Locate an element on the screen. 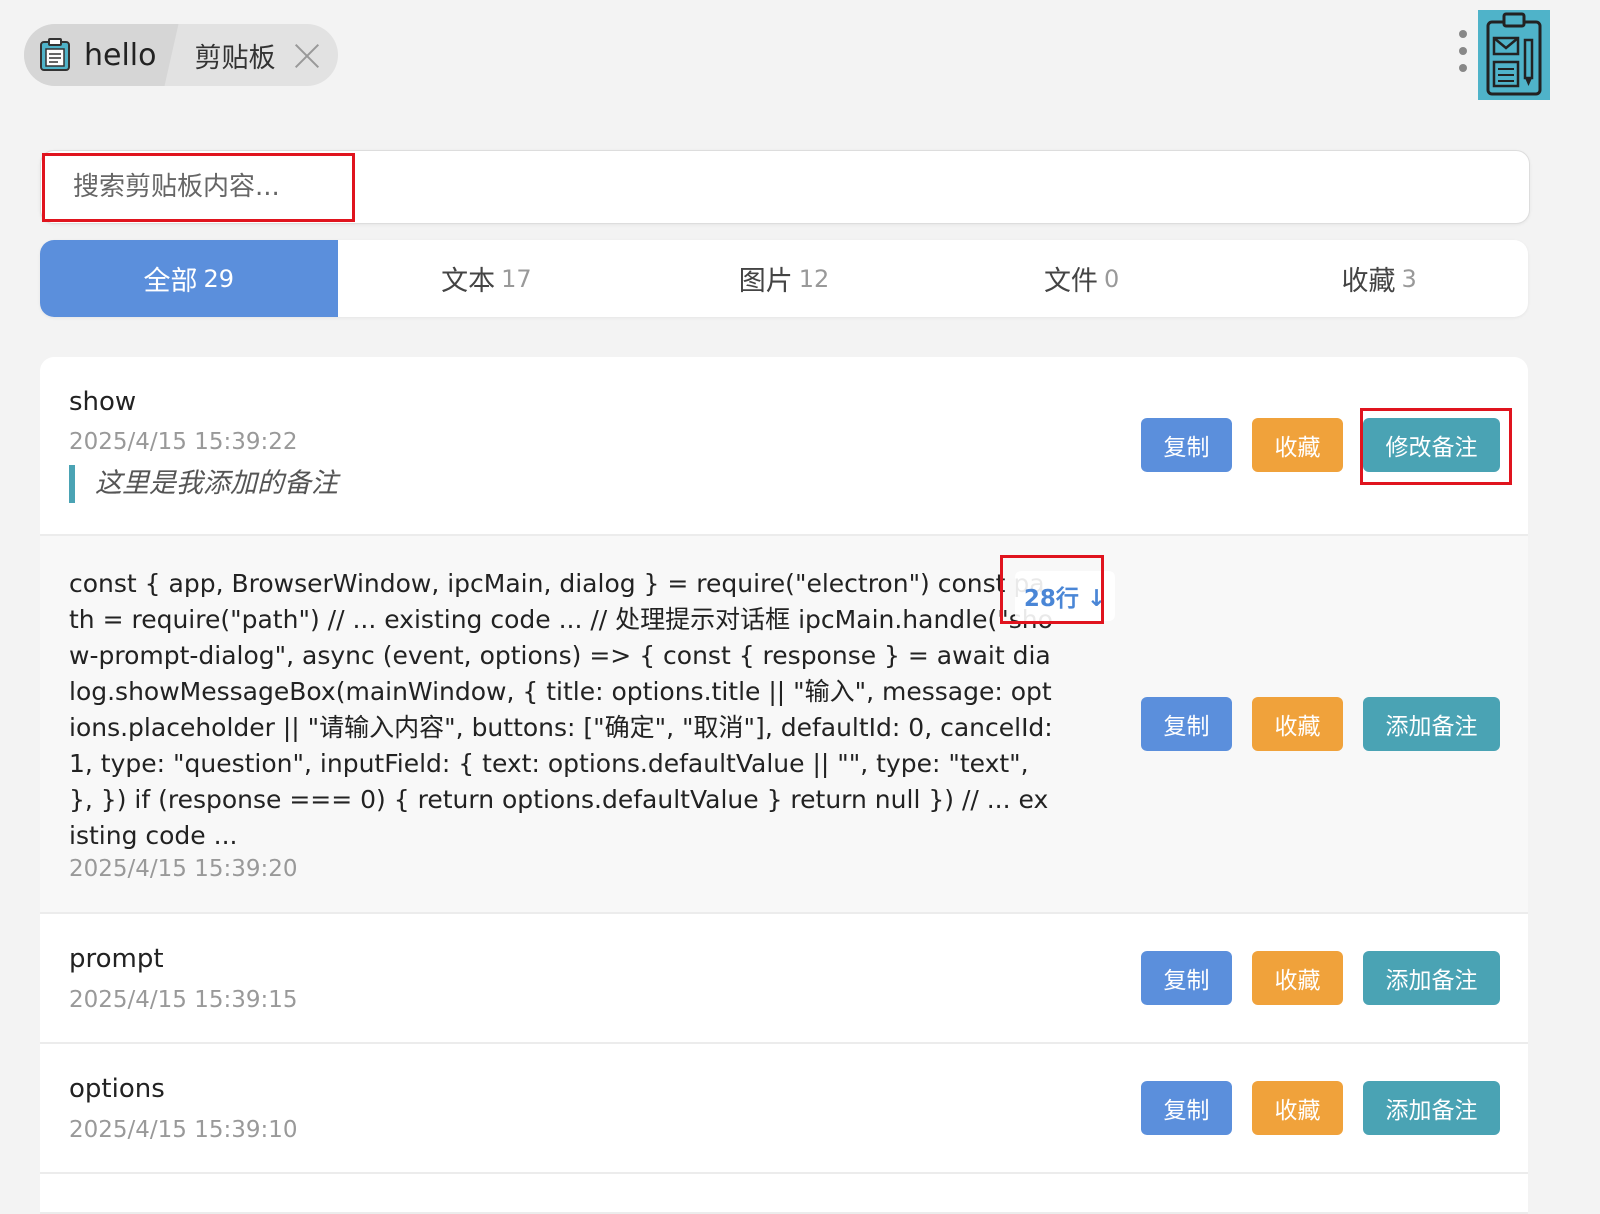  app-name: hello is located at coordinates (120, 55).